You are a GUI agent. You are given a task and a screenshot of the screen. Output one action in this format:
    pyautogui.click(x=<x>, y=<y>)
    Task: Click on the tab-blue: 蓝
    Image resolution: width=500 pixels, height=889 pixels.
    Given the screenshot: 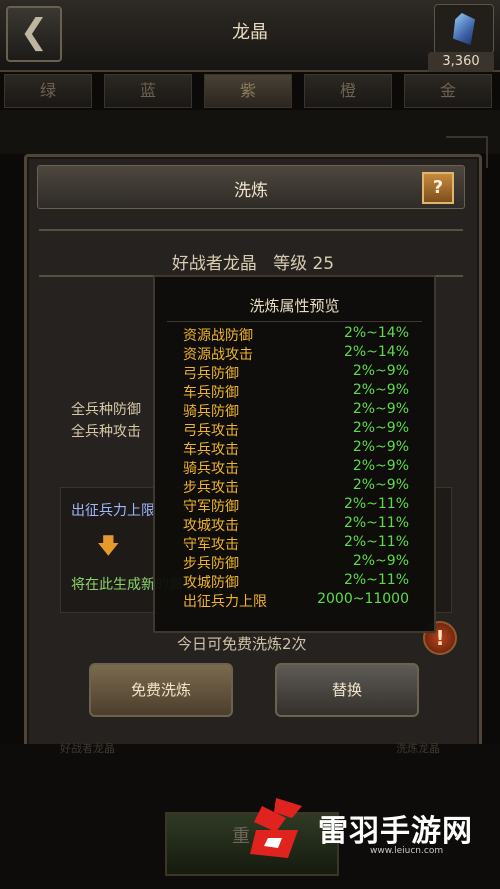 What is the action you would take?
    pyautogui.click(x=148, y=91)
    